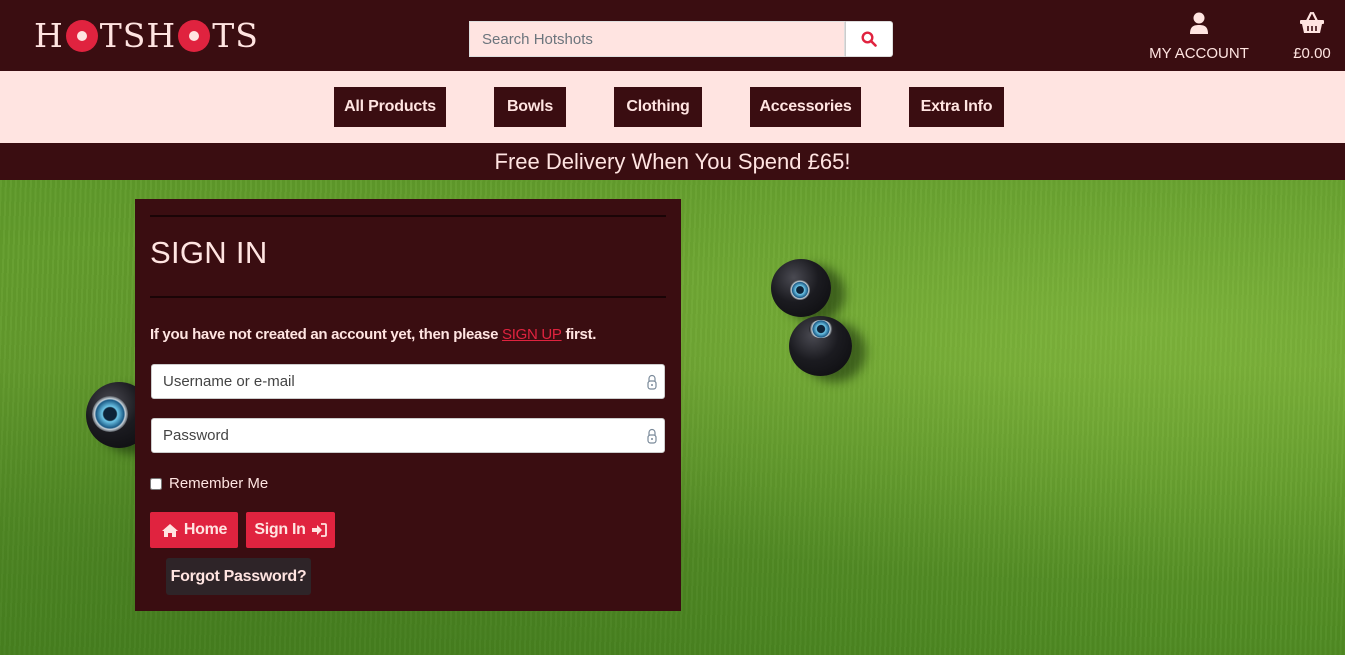 Image resolution: width=1345 pixels, height=655 pixels. What do you see at coordinates (390, 107) in the screenshot?
I see `nav-all-products: All Products` at bounding box center [390, 107].